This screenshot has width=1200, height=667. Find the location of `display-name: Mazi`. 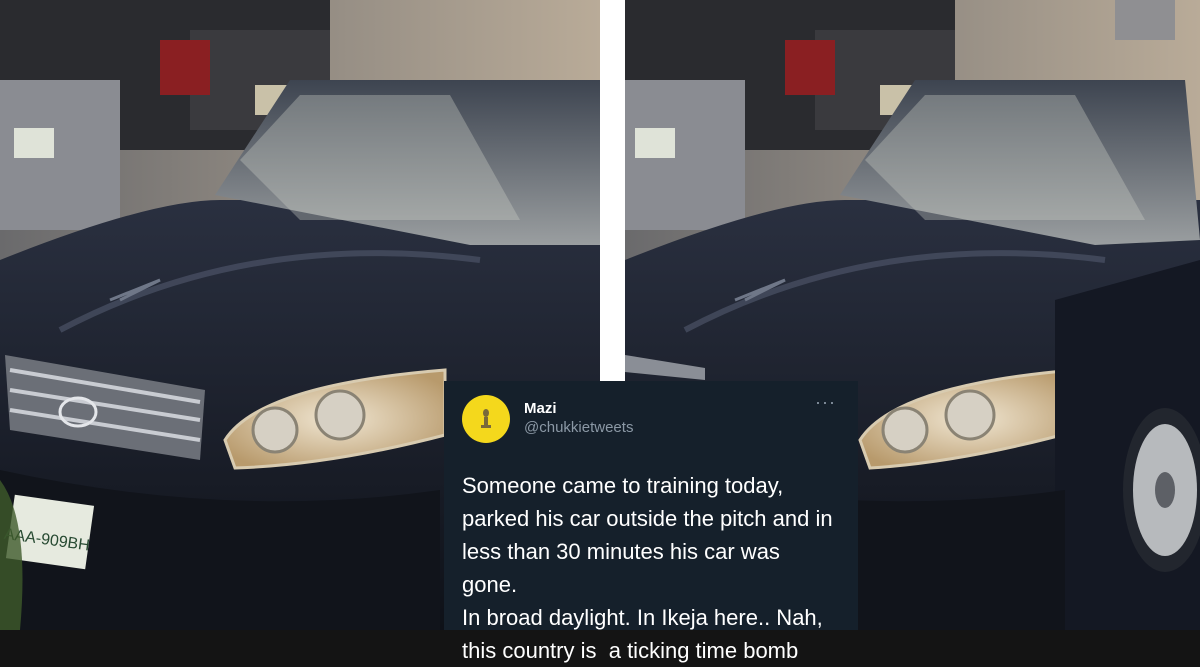

display-name: Mazi is located at coordinates (578, 409).